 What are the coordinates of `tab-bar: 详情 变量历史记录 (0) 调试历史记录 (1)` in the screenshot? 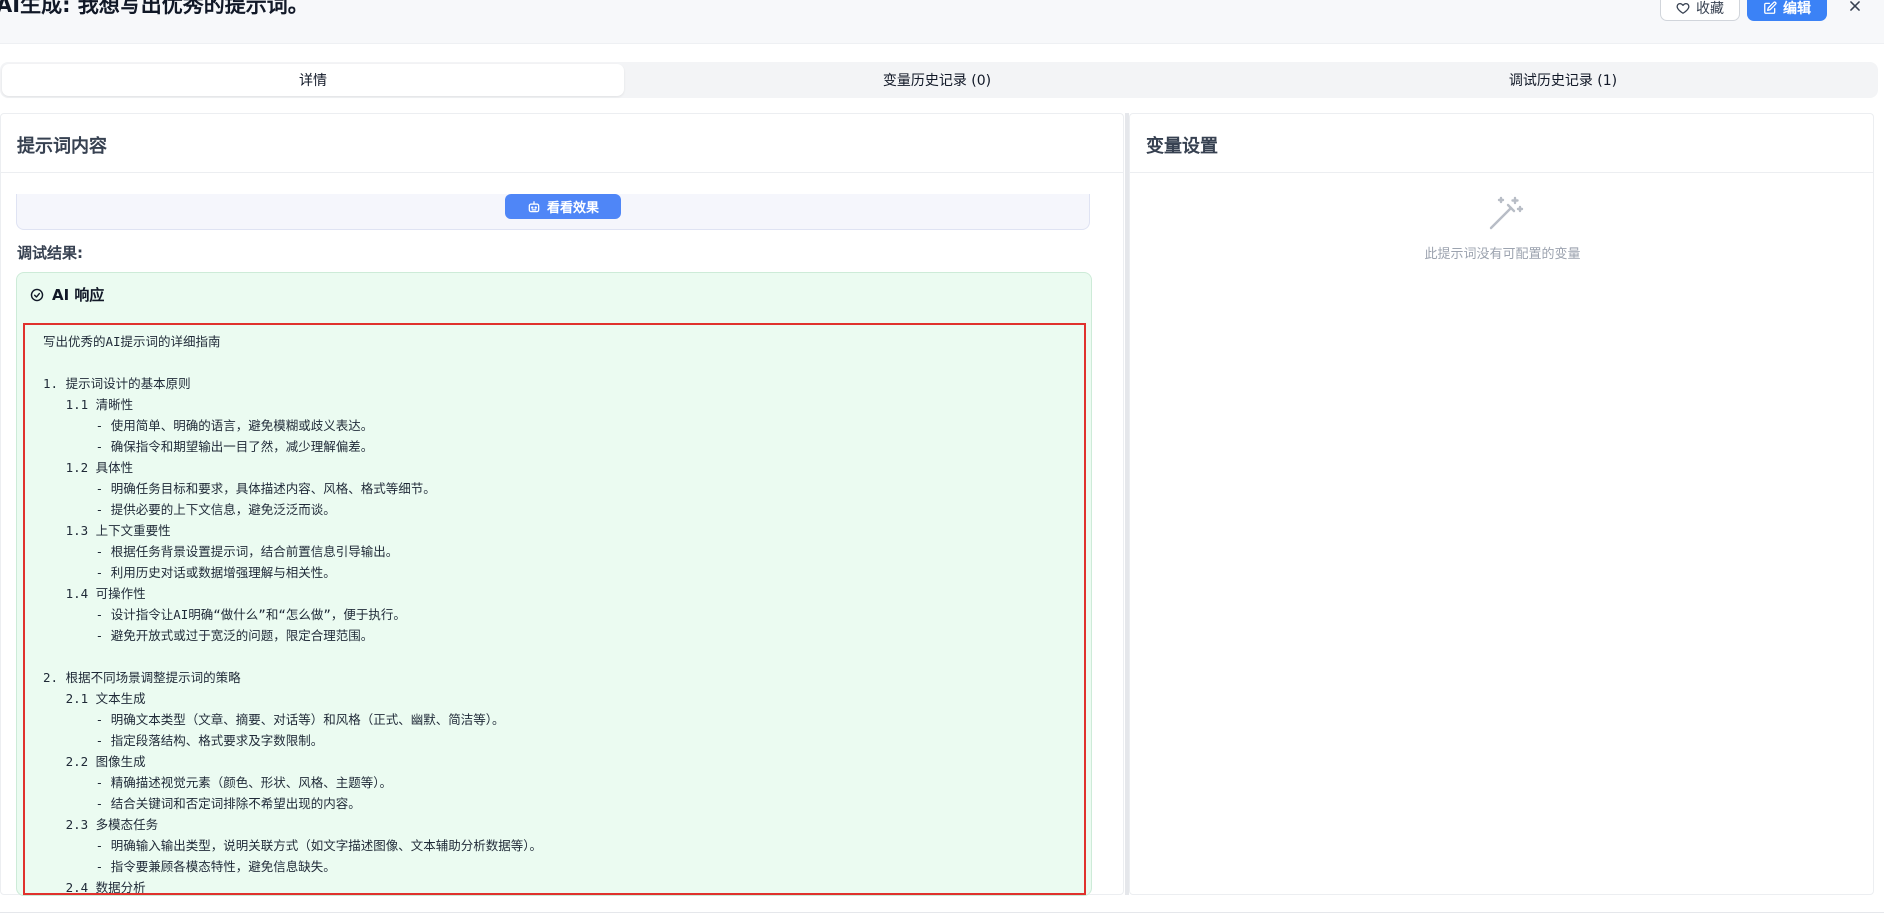 It's located at (939, 80).